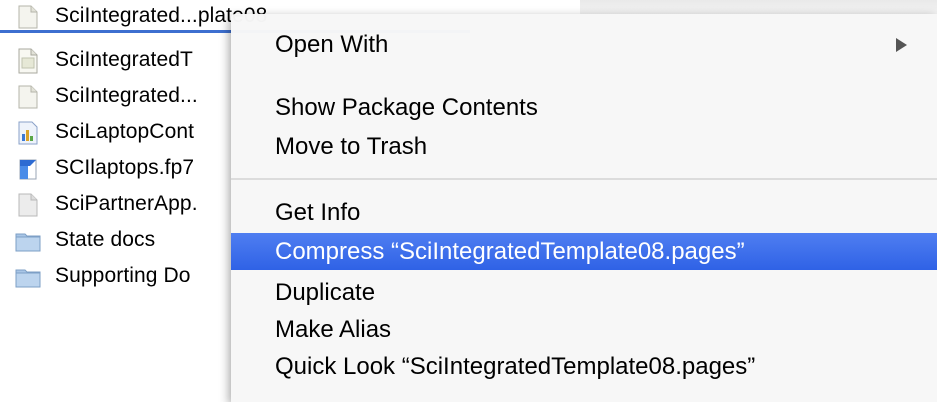 This screenshot has width=937, height=402. I want to click on menu-item-move-to-trash: Move to Trash, so click(584, 146).